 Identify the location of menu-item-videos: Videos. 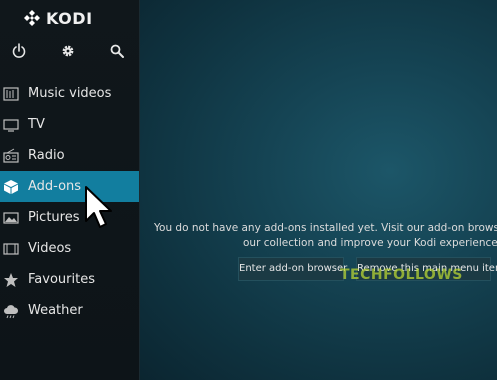
(69, 248).